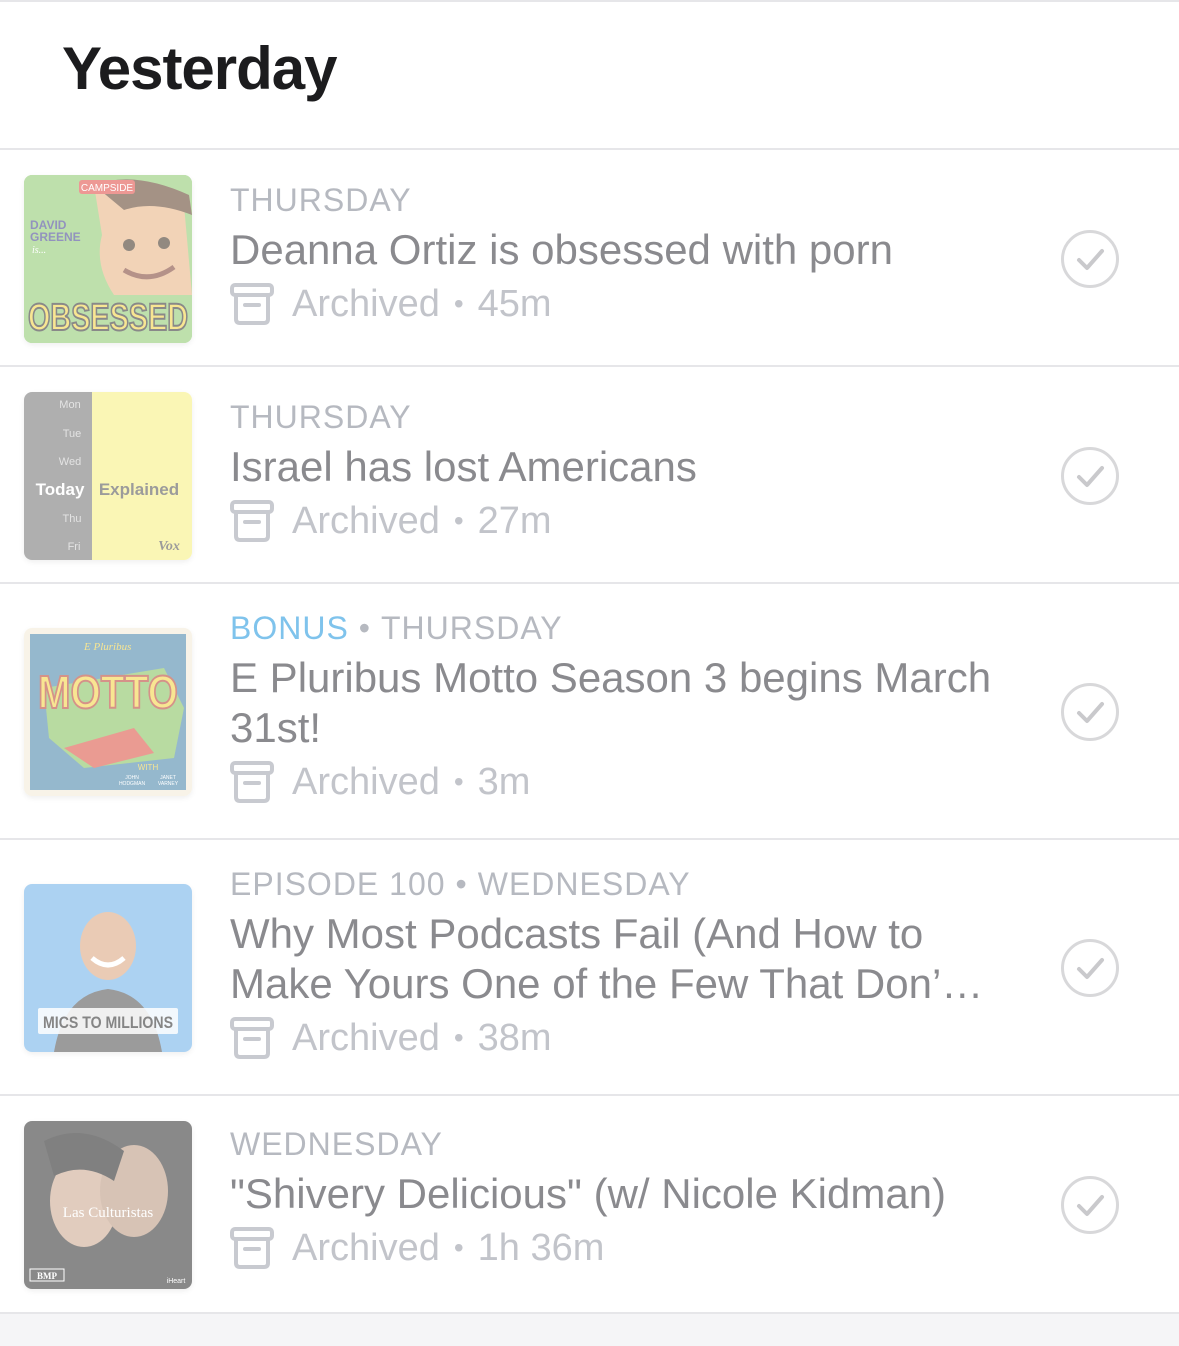  Describe the element at coordinates (504, 781) in the screenshot. I see `episode-duration: 3m` at that location.